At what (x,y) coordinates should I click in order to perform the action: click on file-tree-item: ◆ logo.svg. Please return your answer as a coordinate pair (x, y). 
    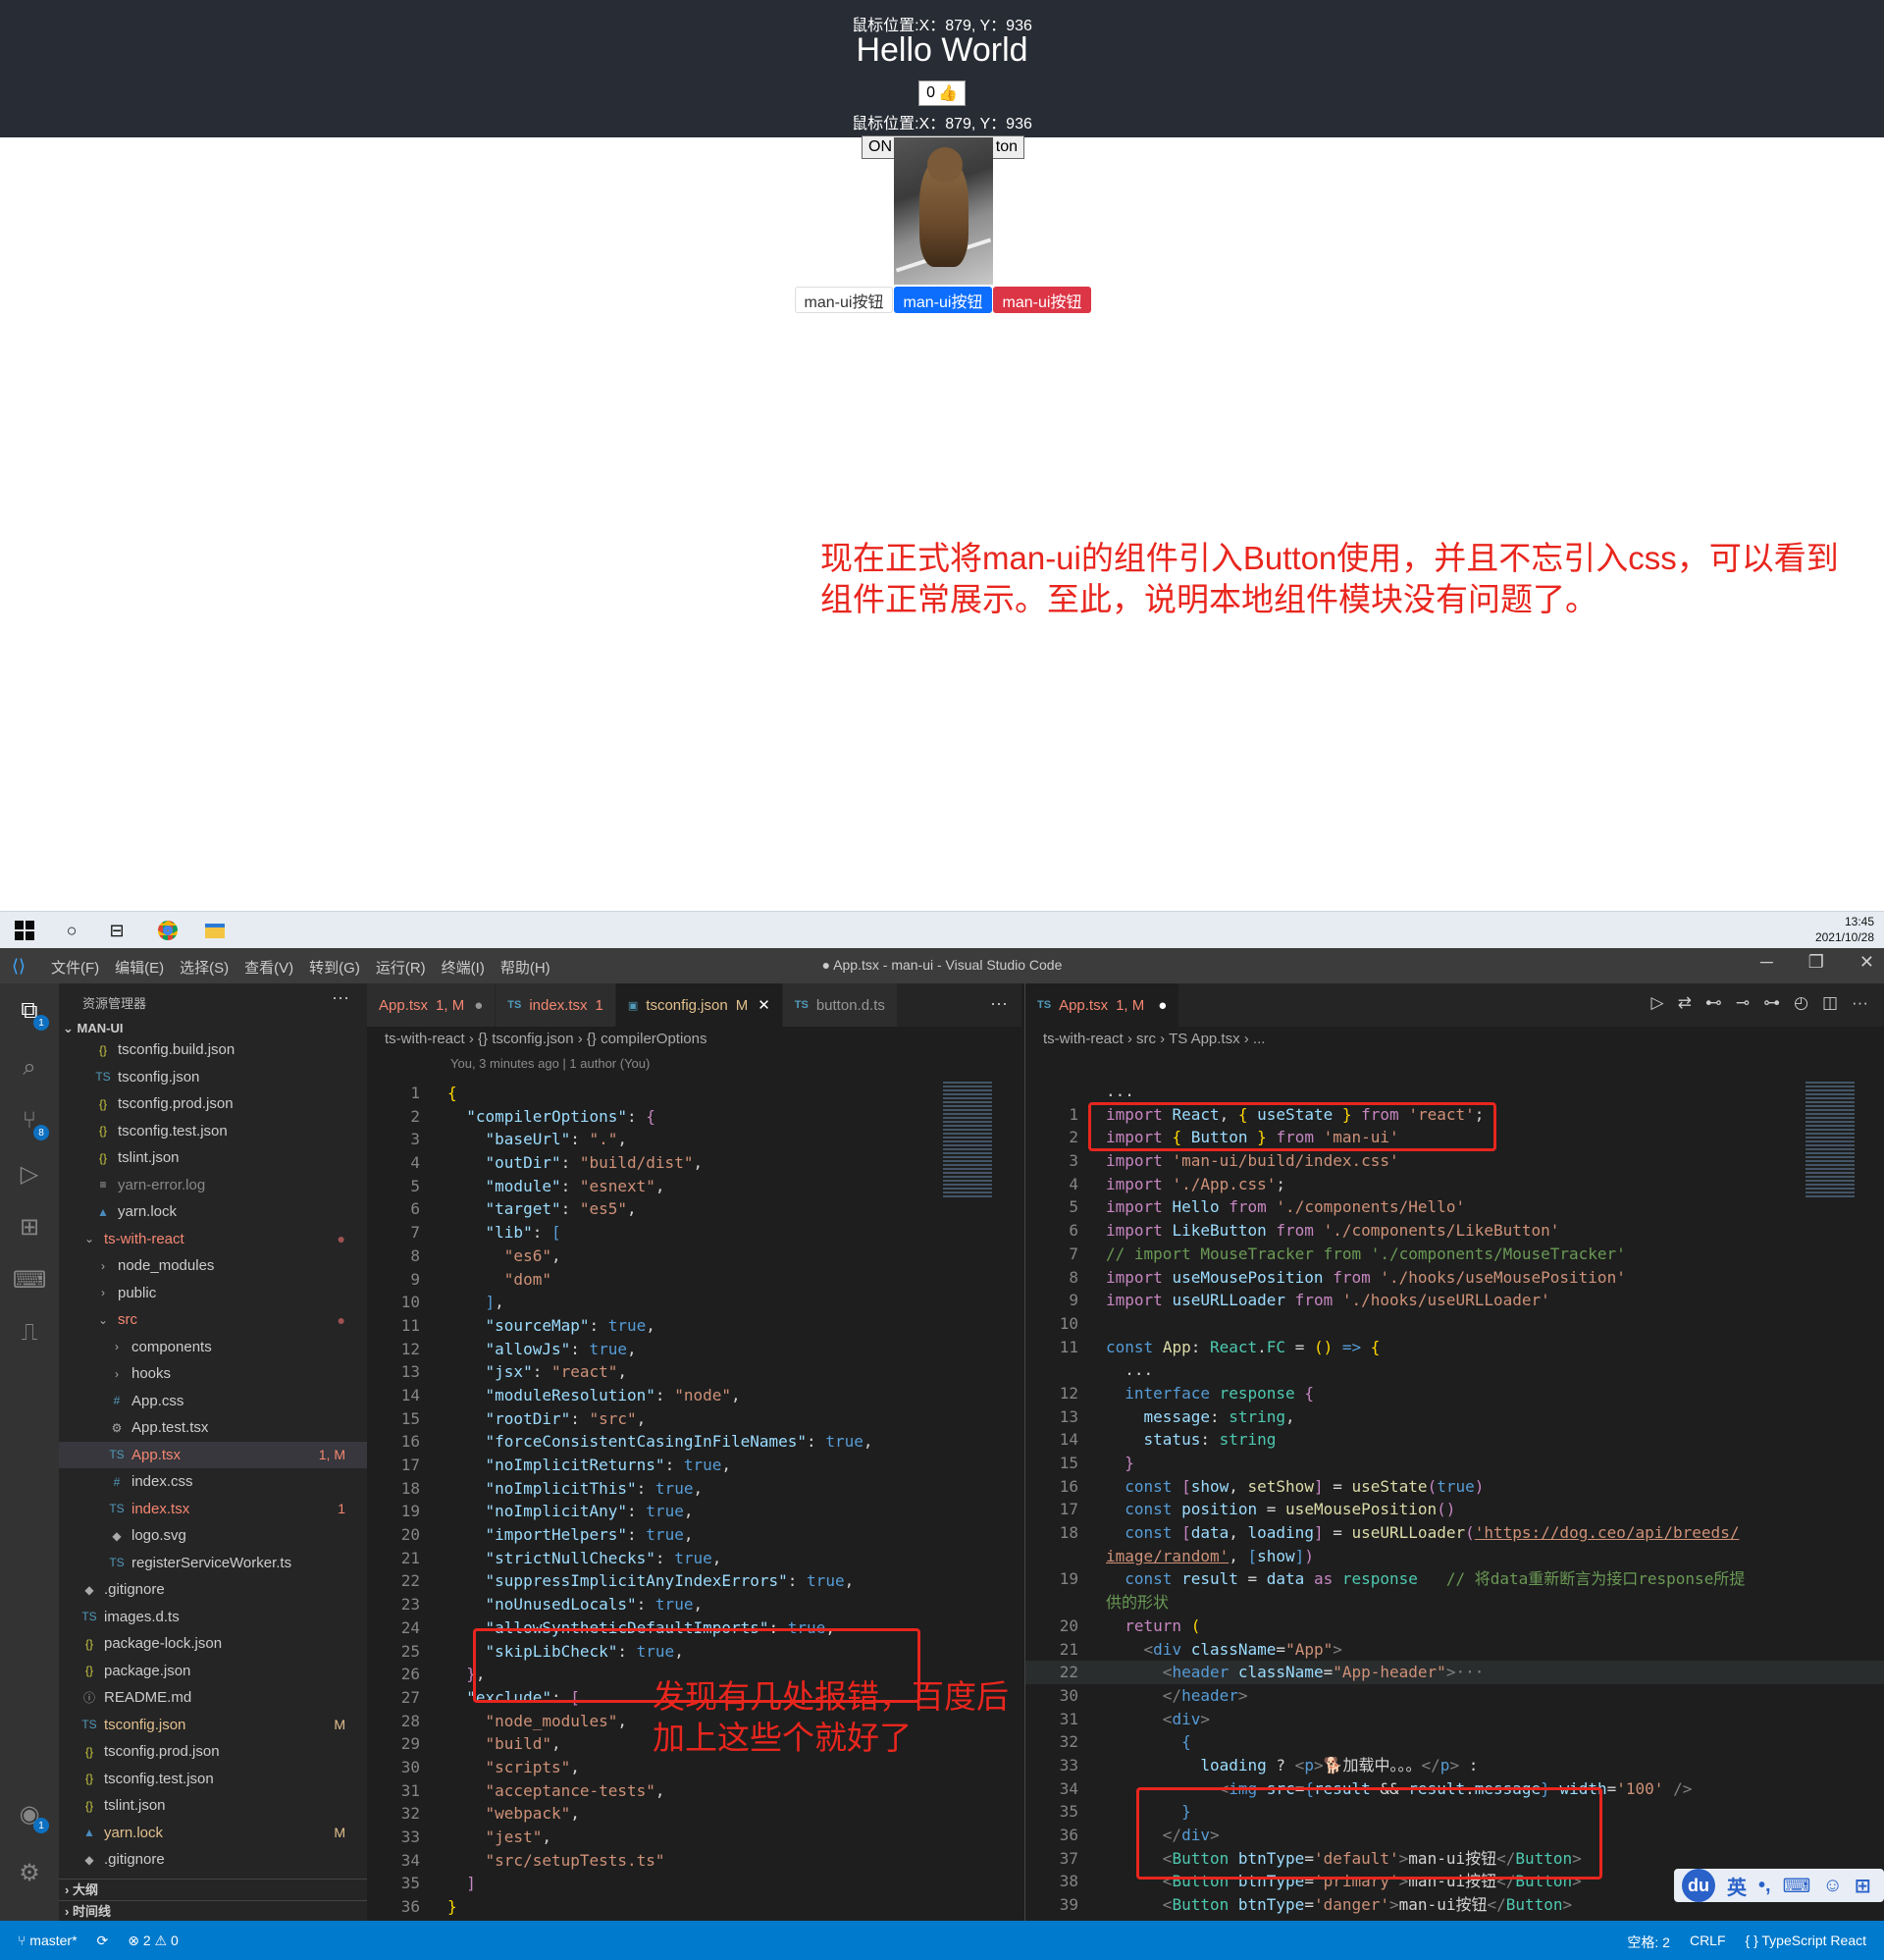
    Looking at the image, I should click on (213, 1536).